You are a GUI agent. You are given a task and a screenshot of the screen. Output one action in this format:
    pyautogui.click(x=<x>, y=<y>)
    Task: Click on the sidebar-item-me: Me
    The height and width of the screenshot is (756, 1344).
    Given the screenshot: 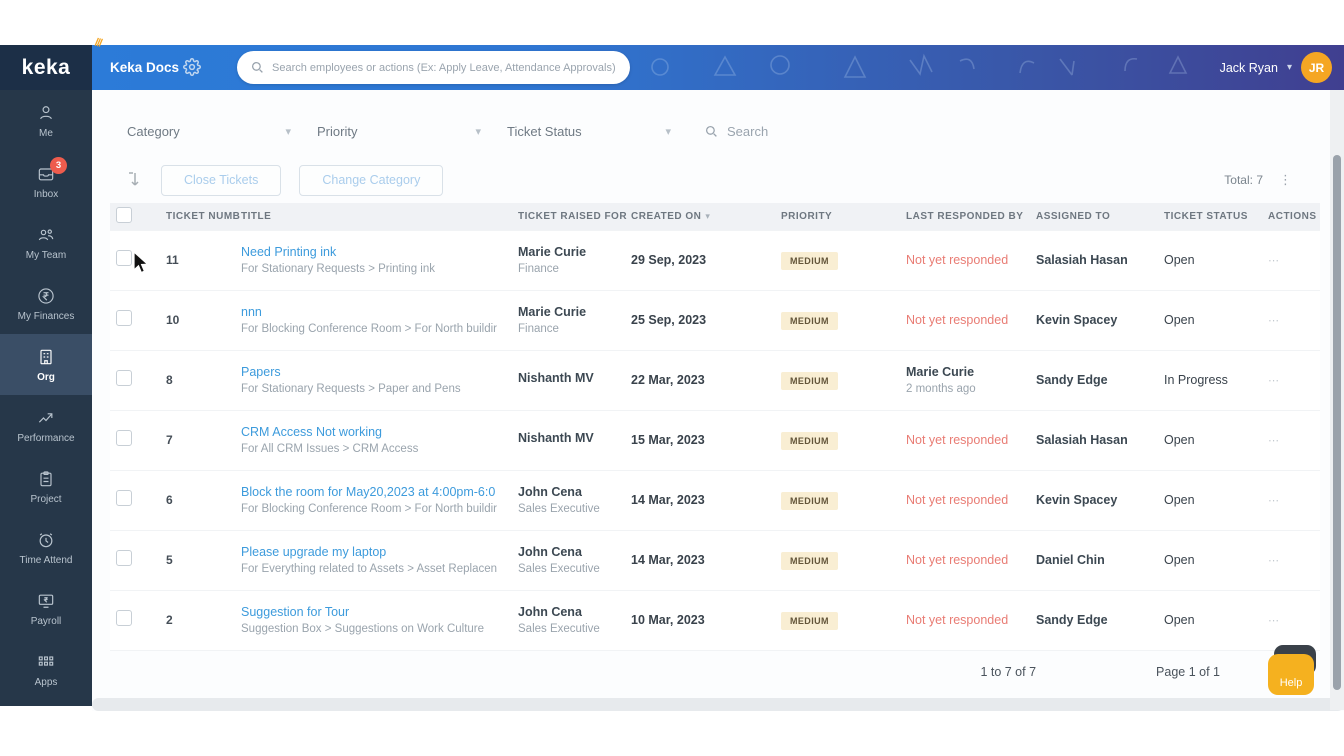 What is the action you would take?
    pyautogui.click(x=46, y=120)
    